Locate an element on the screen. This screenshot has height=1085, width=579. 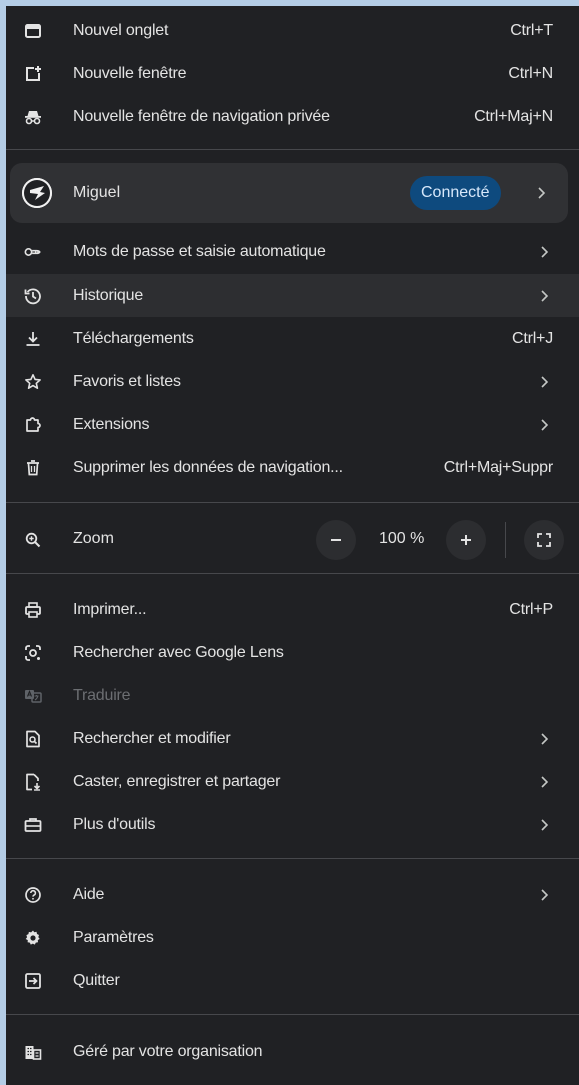
more-tools-label: Plus d'outils is located at coordinates (114, 824).